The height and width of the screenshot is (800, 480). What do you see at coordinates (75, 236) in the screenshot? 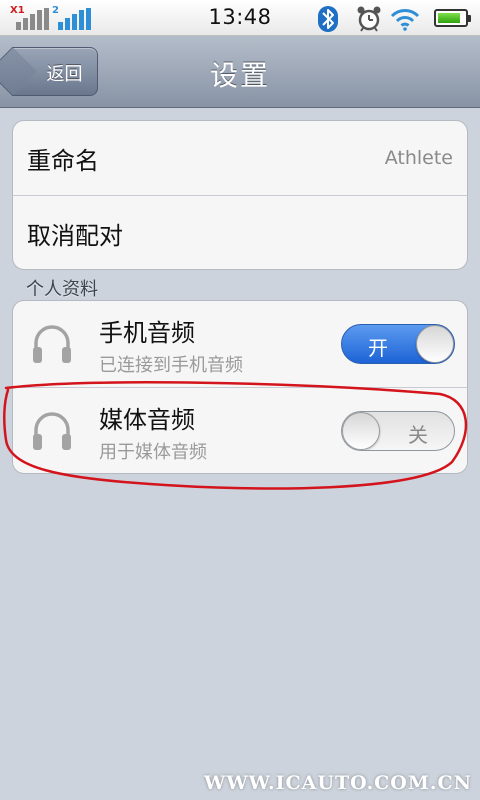
I see `unpair-label: 取消配对` at bounding box center [75, 236].